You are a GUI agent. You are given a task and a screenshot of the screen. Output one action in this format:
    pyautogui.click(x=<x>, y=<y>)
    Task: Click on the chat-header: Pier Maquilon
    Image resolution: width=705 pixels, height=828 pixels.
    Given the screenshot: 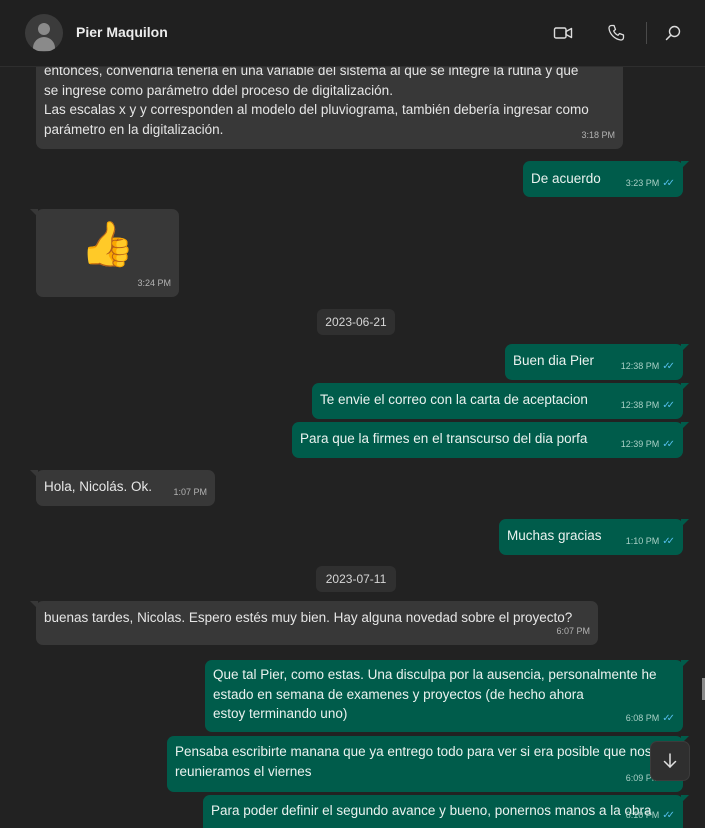 What is the action you would take?
    pyautogui.click(x=352, y=33)
    